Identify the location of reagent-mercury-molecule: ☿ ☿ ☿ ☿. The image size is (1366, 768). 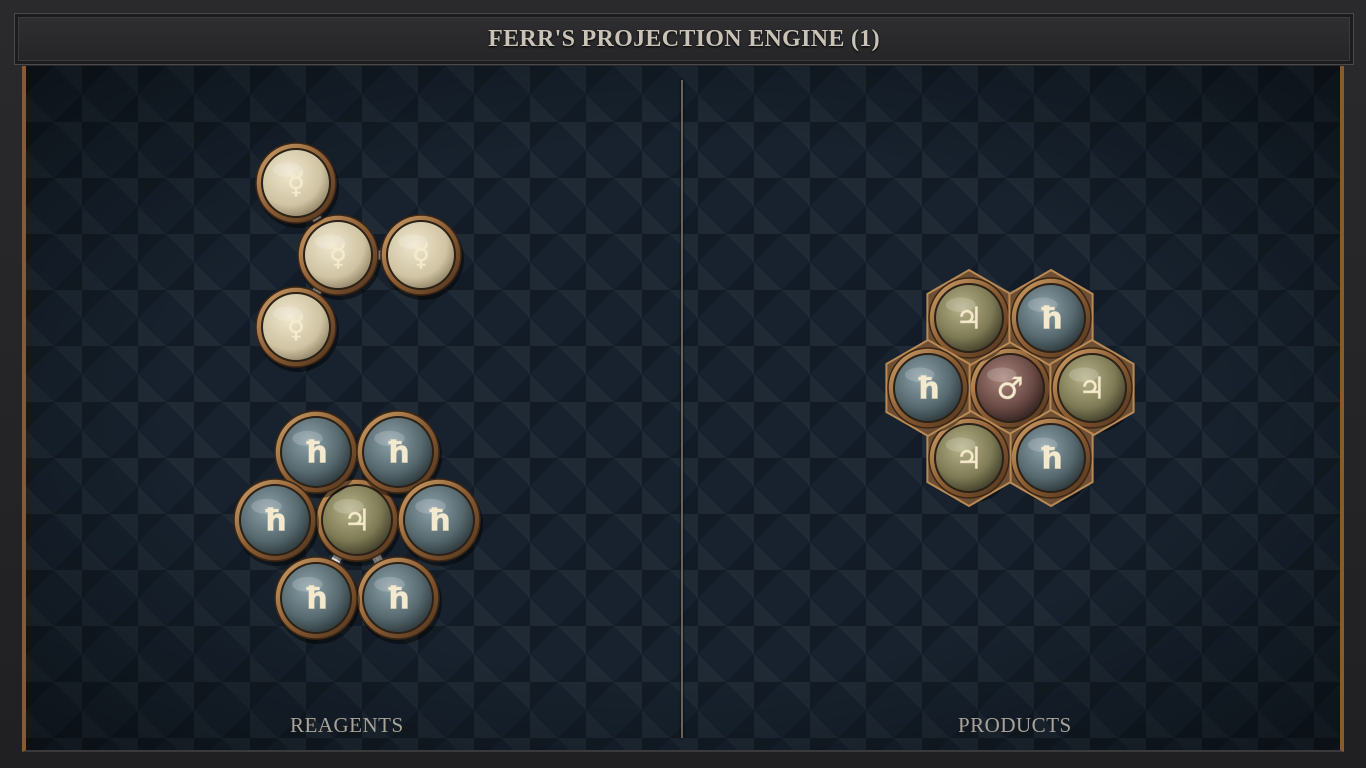
(359, 257).